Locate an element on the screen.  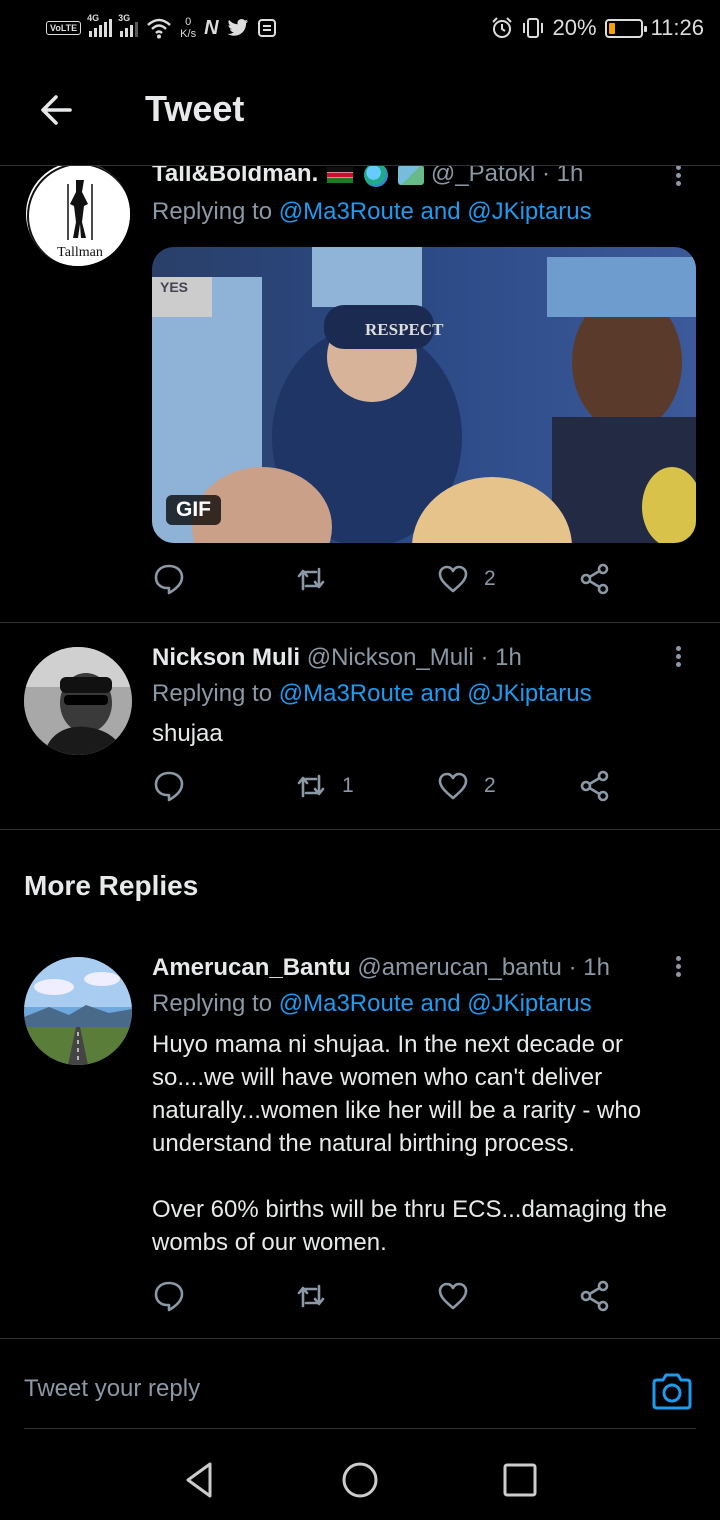
author-name: Nickson Muli is located at coordinates (226, 657).